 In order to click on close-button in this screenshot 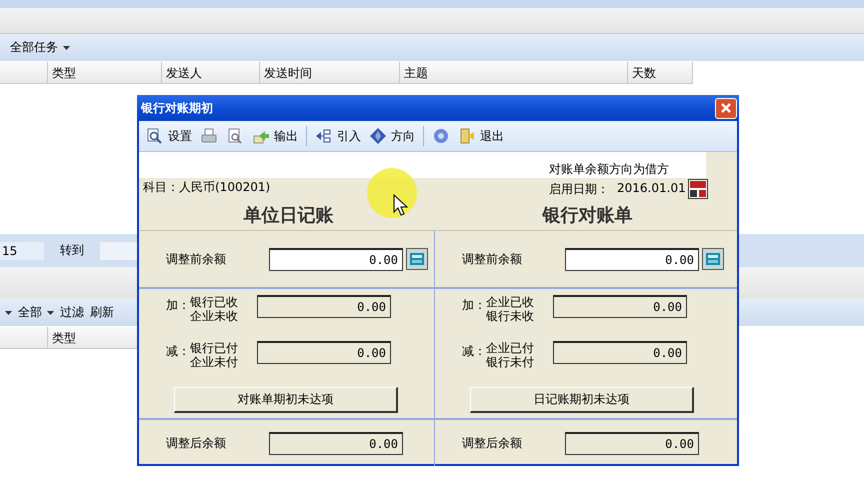, I will do `click(726, 108)`.